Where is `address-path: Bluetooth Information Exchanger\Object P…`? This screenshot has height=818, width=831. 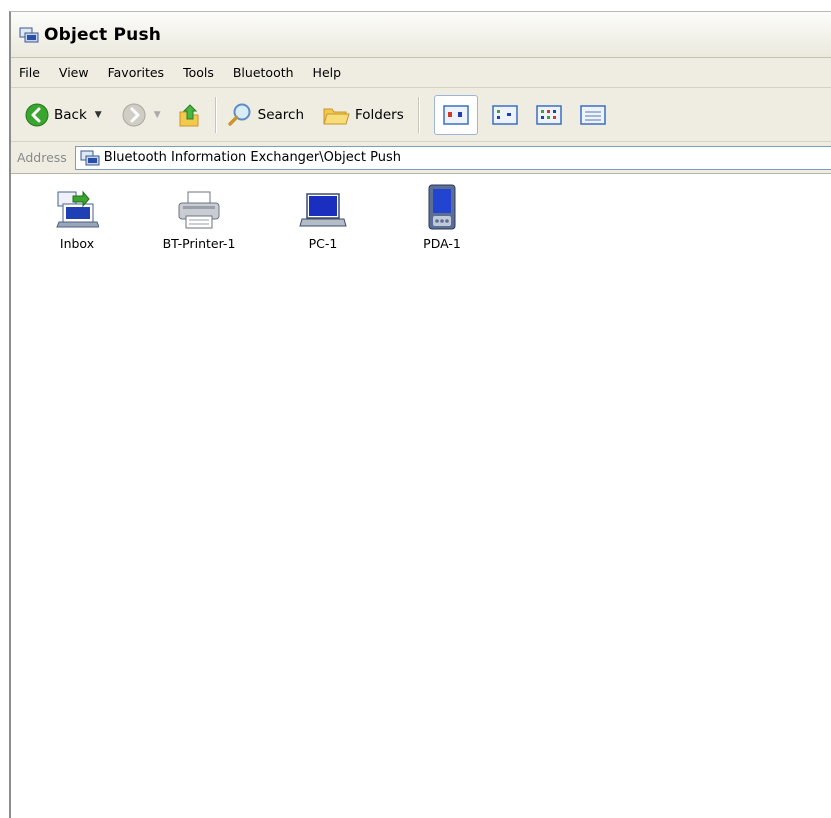 address-path: Bluetooth Information Exchanger\Object P… is located at coordinates (252, 157).